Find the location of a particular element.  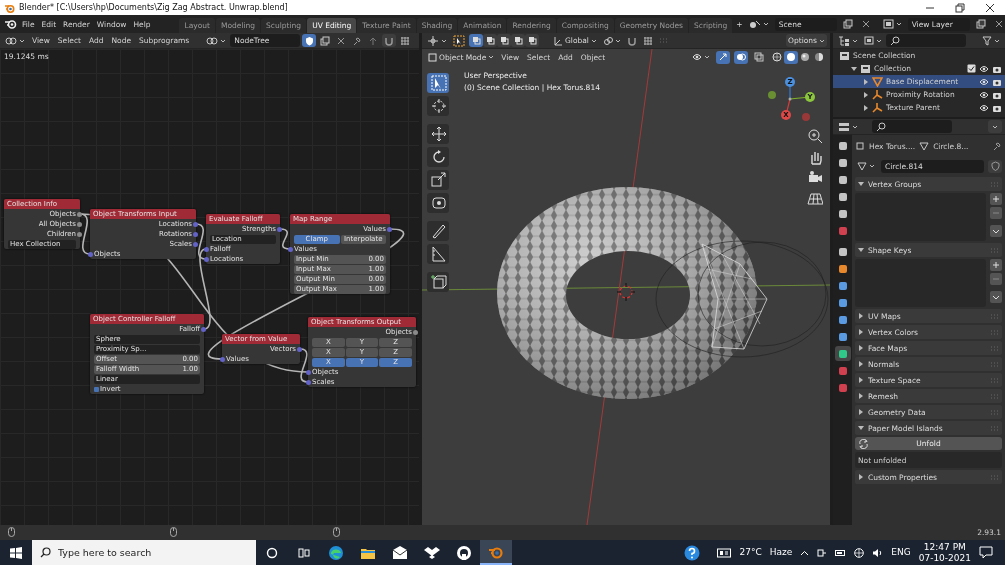

window-title: Blender* [C:\Users\hp\Documents\Zig Zag Abstract. Unwrap.blend] is located at coordinates (153, 7).